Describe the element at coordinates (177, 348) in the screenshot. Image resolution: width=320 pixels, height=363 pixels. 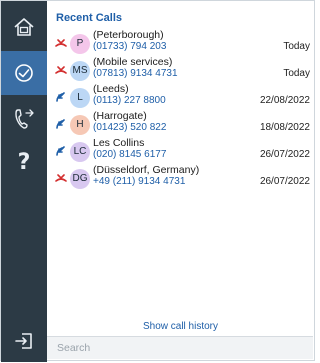
I see `search-input` at that location.